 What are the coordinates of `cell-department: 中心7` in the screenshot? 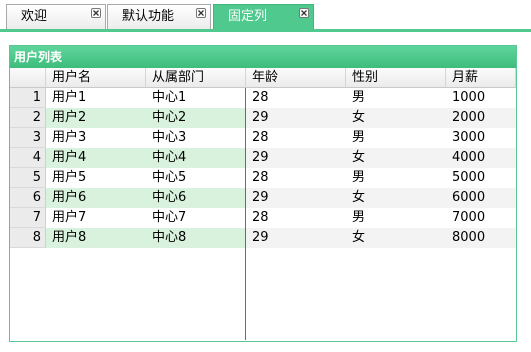 It's located at (196, 218).